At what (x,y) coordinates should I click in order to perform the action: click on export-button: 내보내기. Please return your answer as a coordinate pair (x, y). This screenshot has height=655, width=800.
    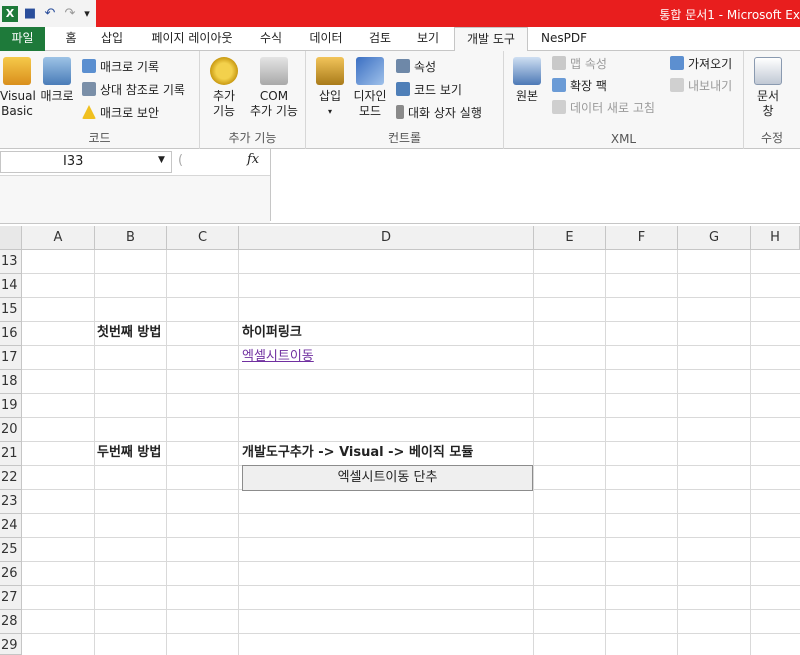
    Looking at the image, I should click on (701, 85).